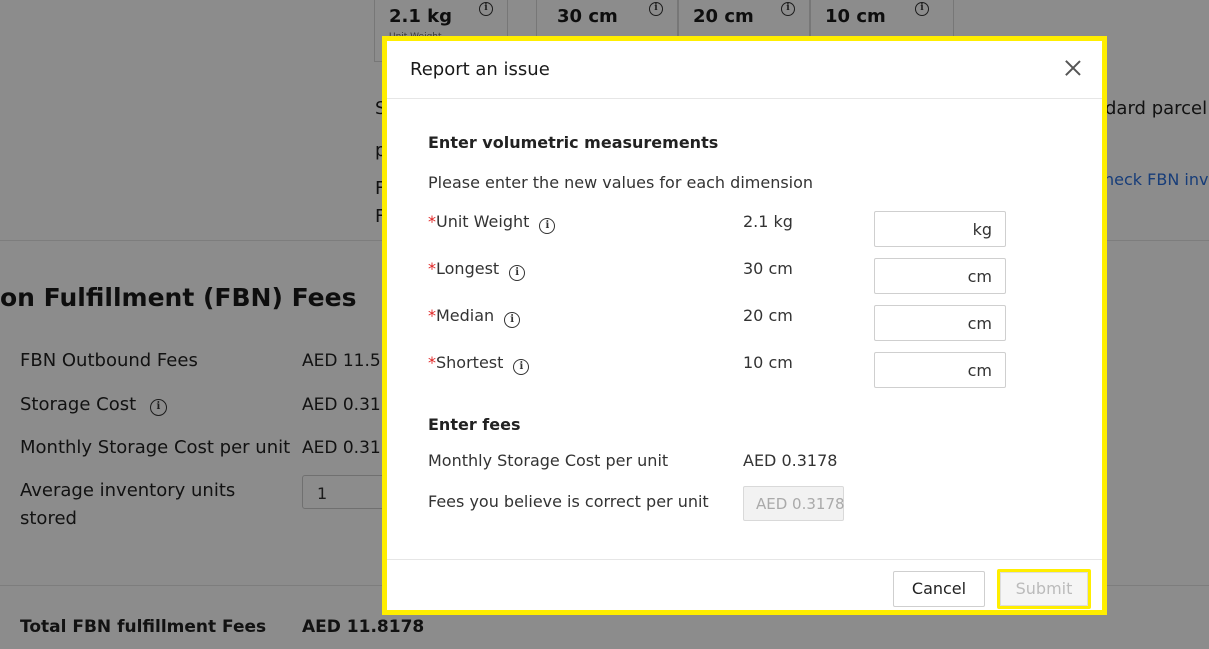 This screenshot has width=1209, height=649. What do you see at coordinates (474, 424) in the screenshot?
I see `fees-heading: Enter fees` at bounding box center [474, 424].